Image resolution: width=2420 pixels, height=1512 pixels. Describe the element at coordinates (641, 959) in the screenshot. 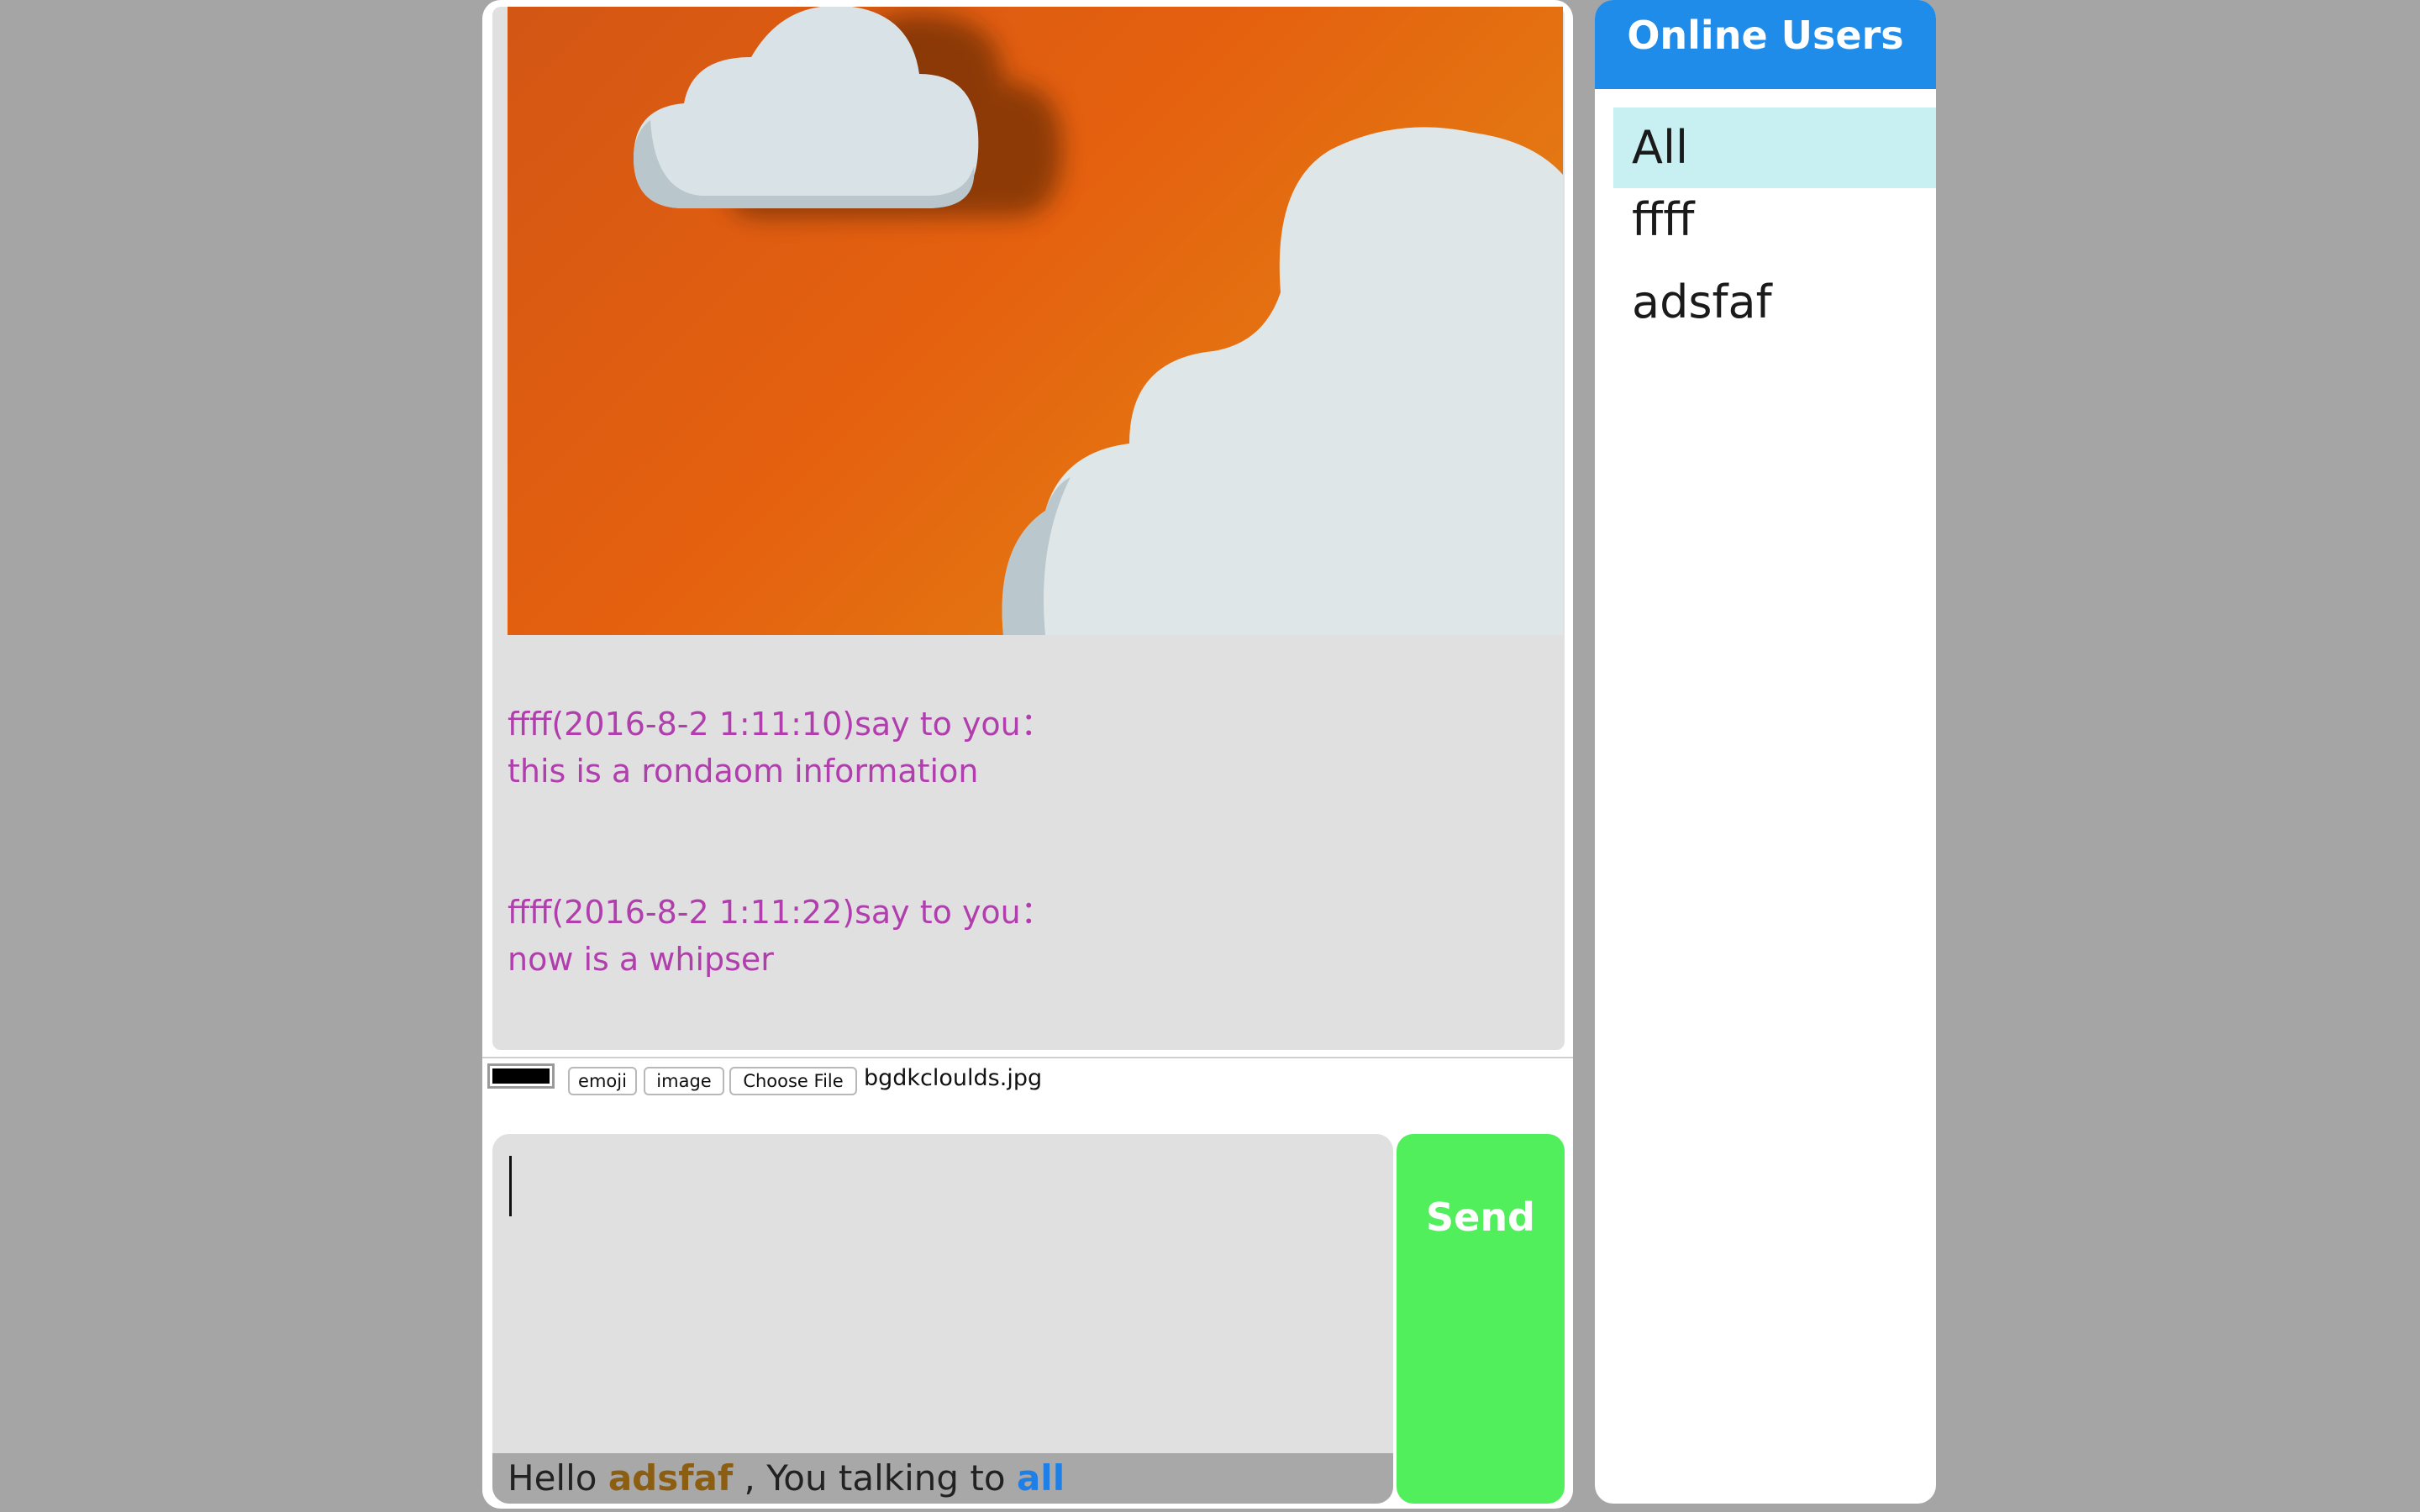

I see `message-body: now is a whipser` at that location.